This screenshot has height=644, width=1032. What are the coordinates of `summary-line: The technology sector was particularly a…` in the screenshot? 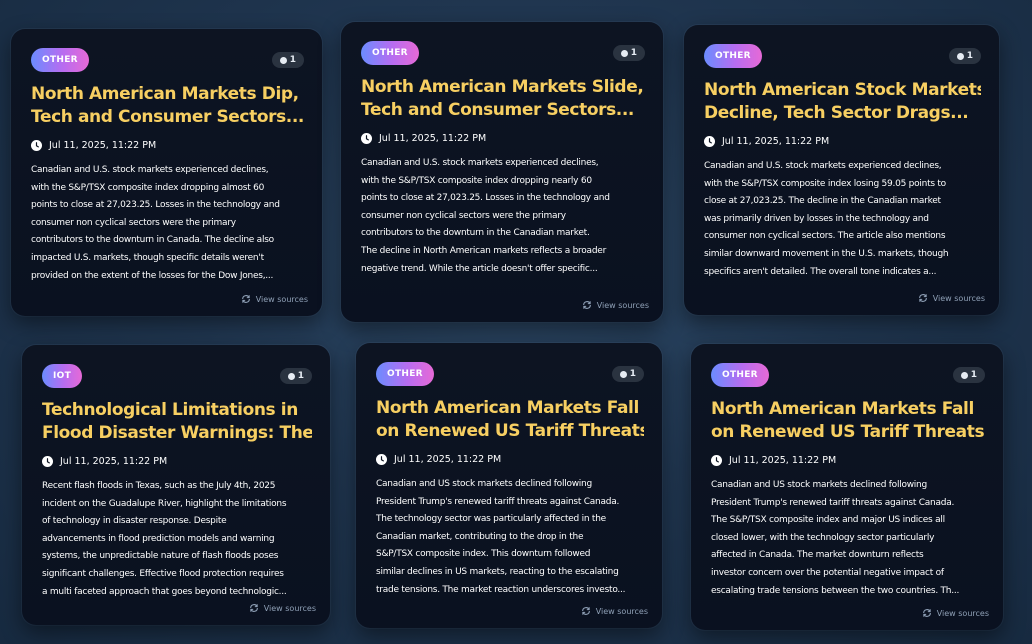 It's located at (491, 519).